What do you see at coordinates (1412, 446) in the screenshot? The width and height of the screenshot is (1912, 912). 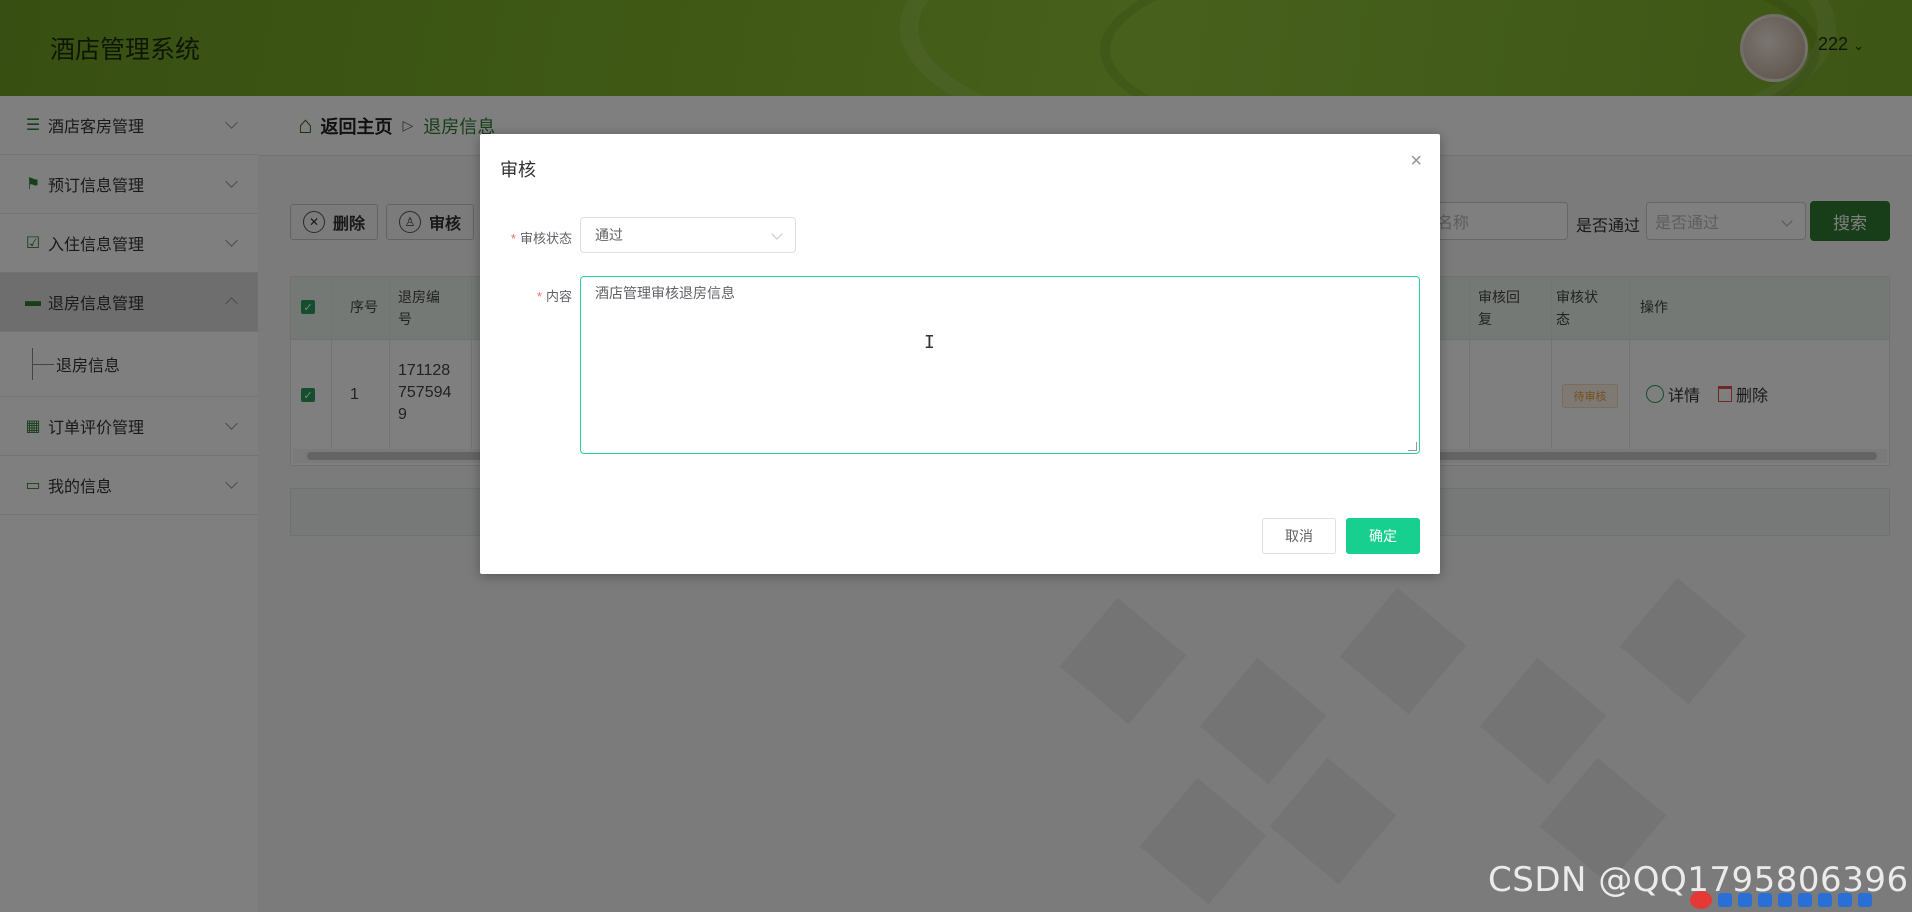 I see `resize-handle` at bounding box center [1412, 446].